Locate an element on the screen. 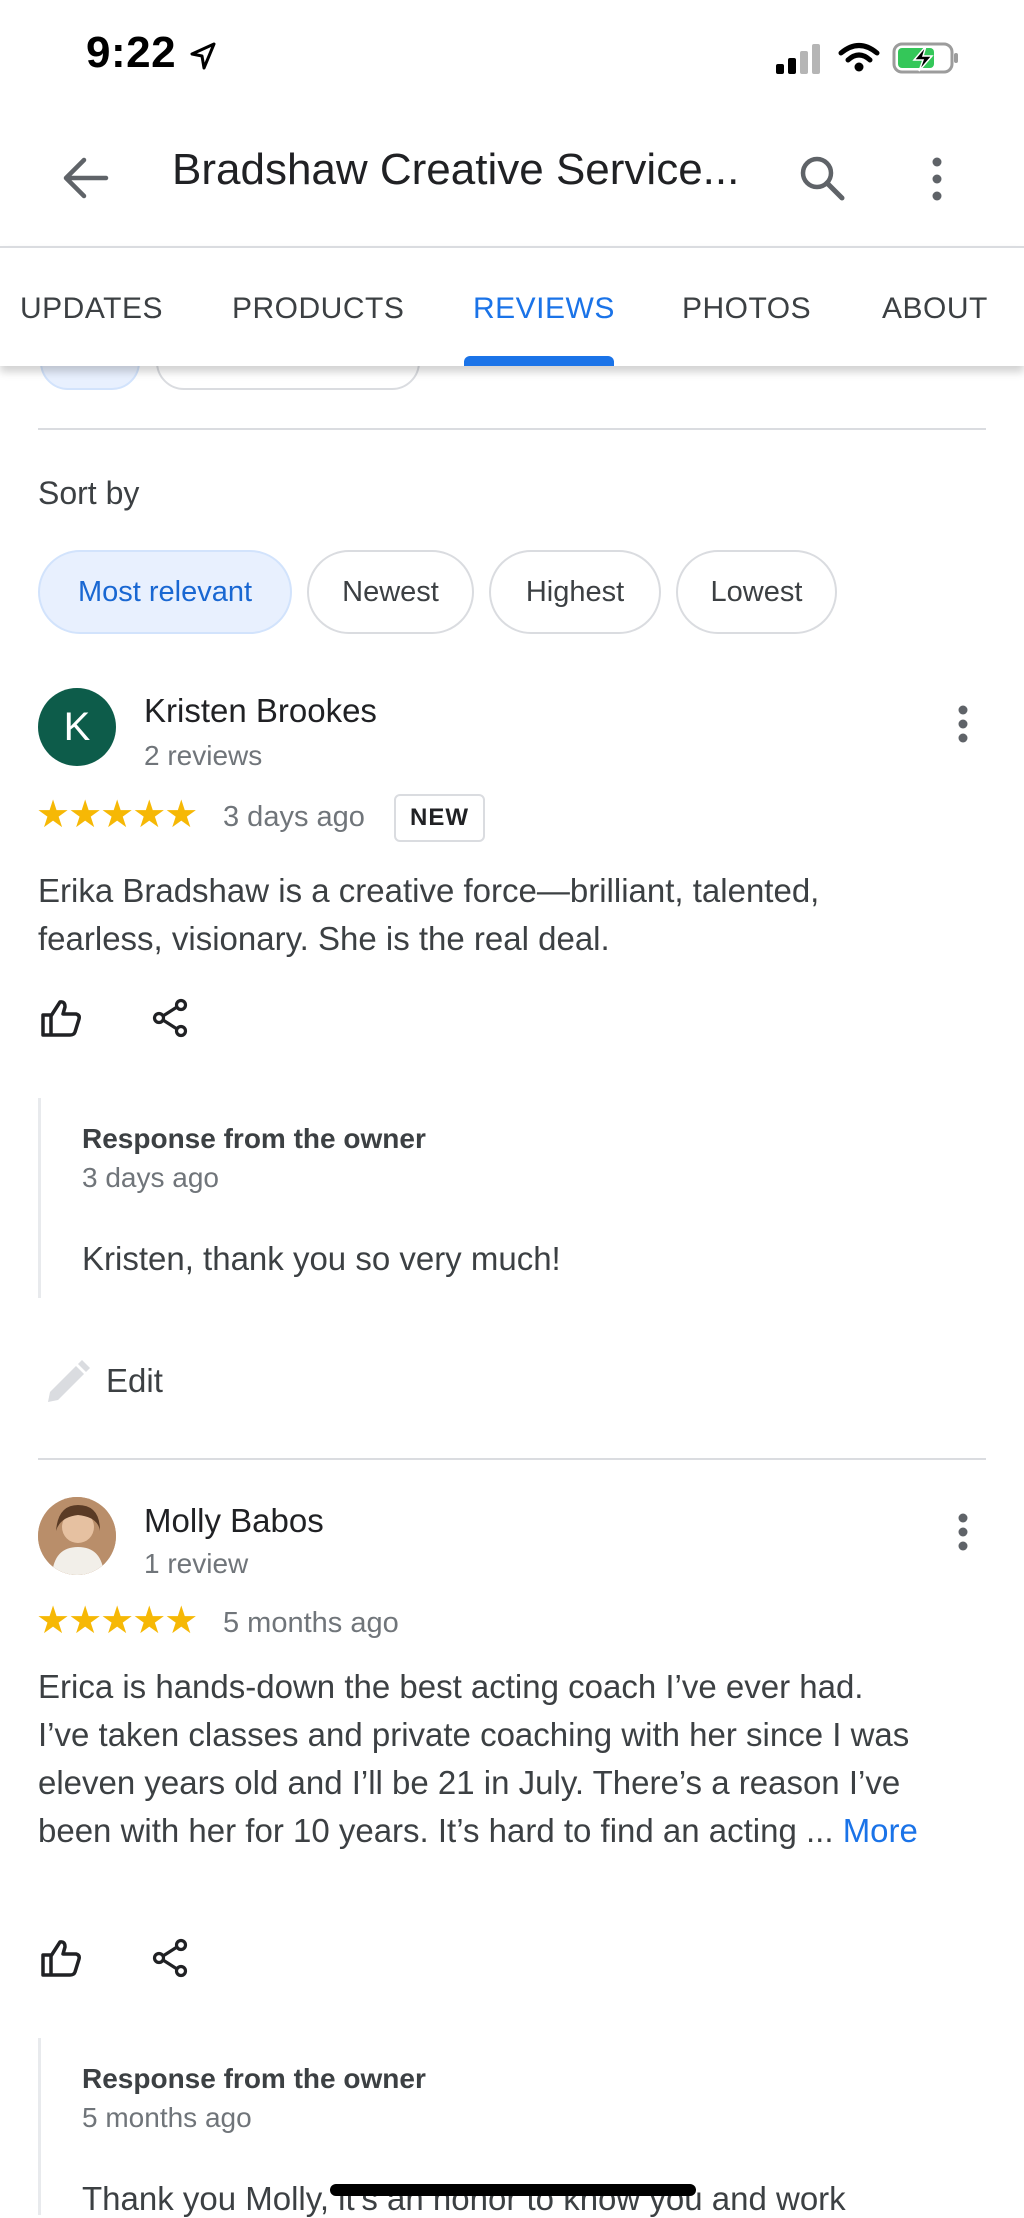  review-date: 3 days ago is located at coordinates (294, 817).